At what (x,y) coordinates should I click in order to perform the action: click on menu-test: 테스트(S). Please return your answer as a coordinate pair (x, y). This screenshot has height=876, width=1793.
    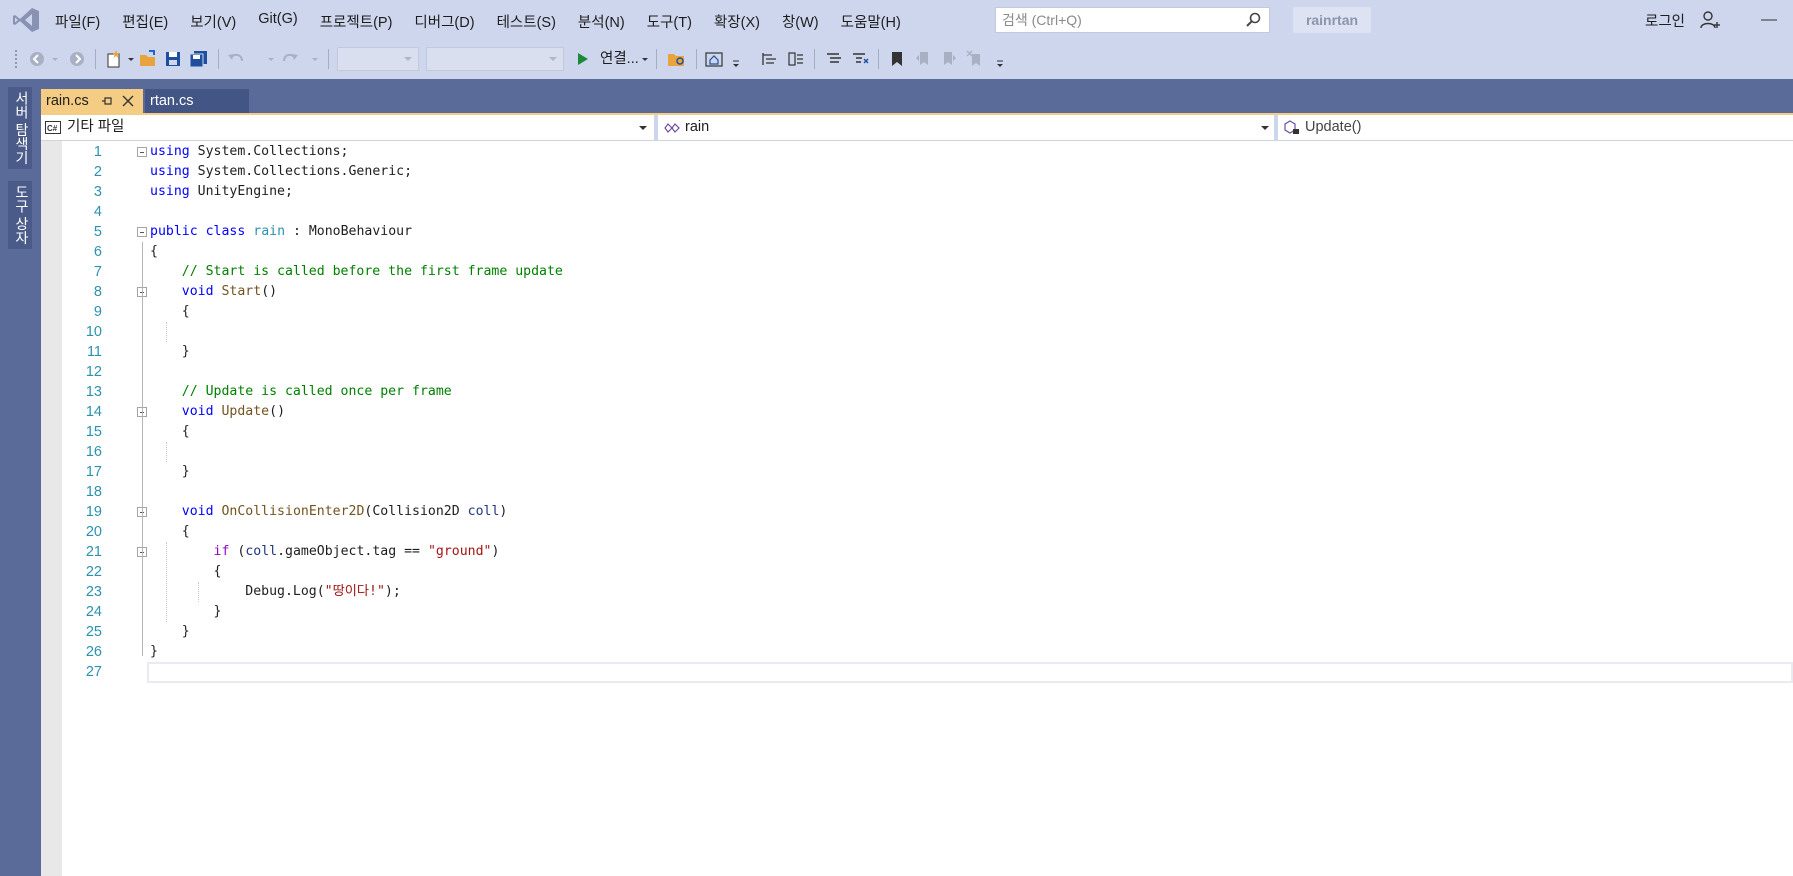
    Looking at the image, I should click on (526, 21).